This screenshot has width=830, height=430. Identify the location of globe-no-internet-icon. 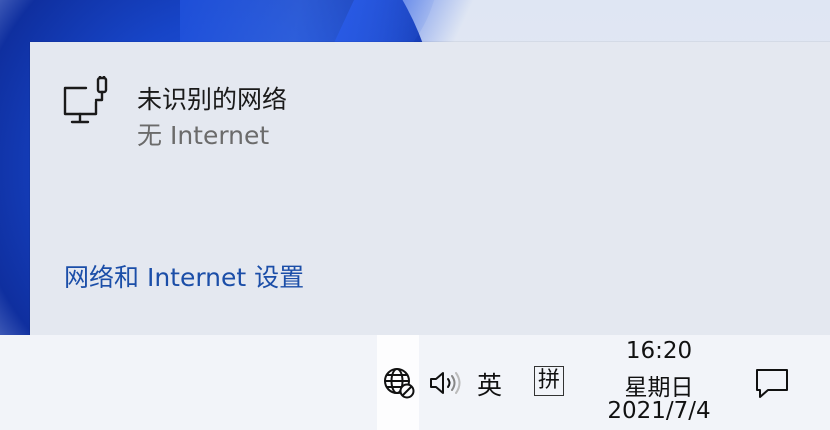
(399, 383).